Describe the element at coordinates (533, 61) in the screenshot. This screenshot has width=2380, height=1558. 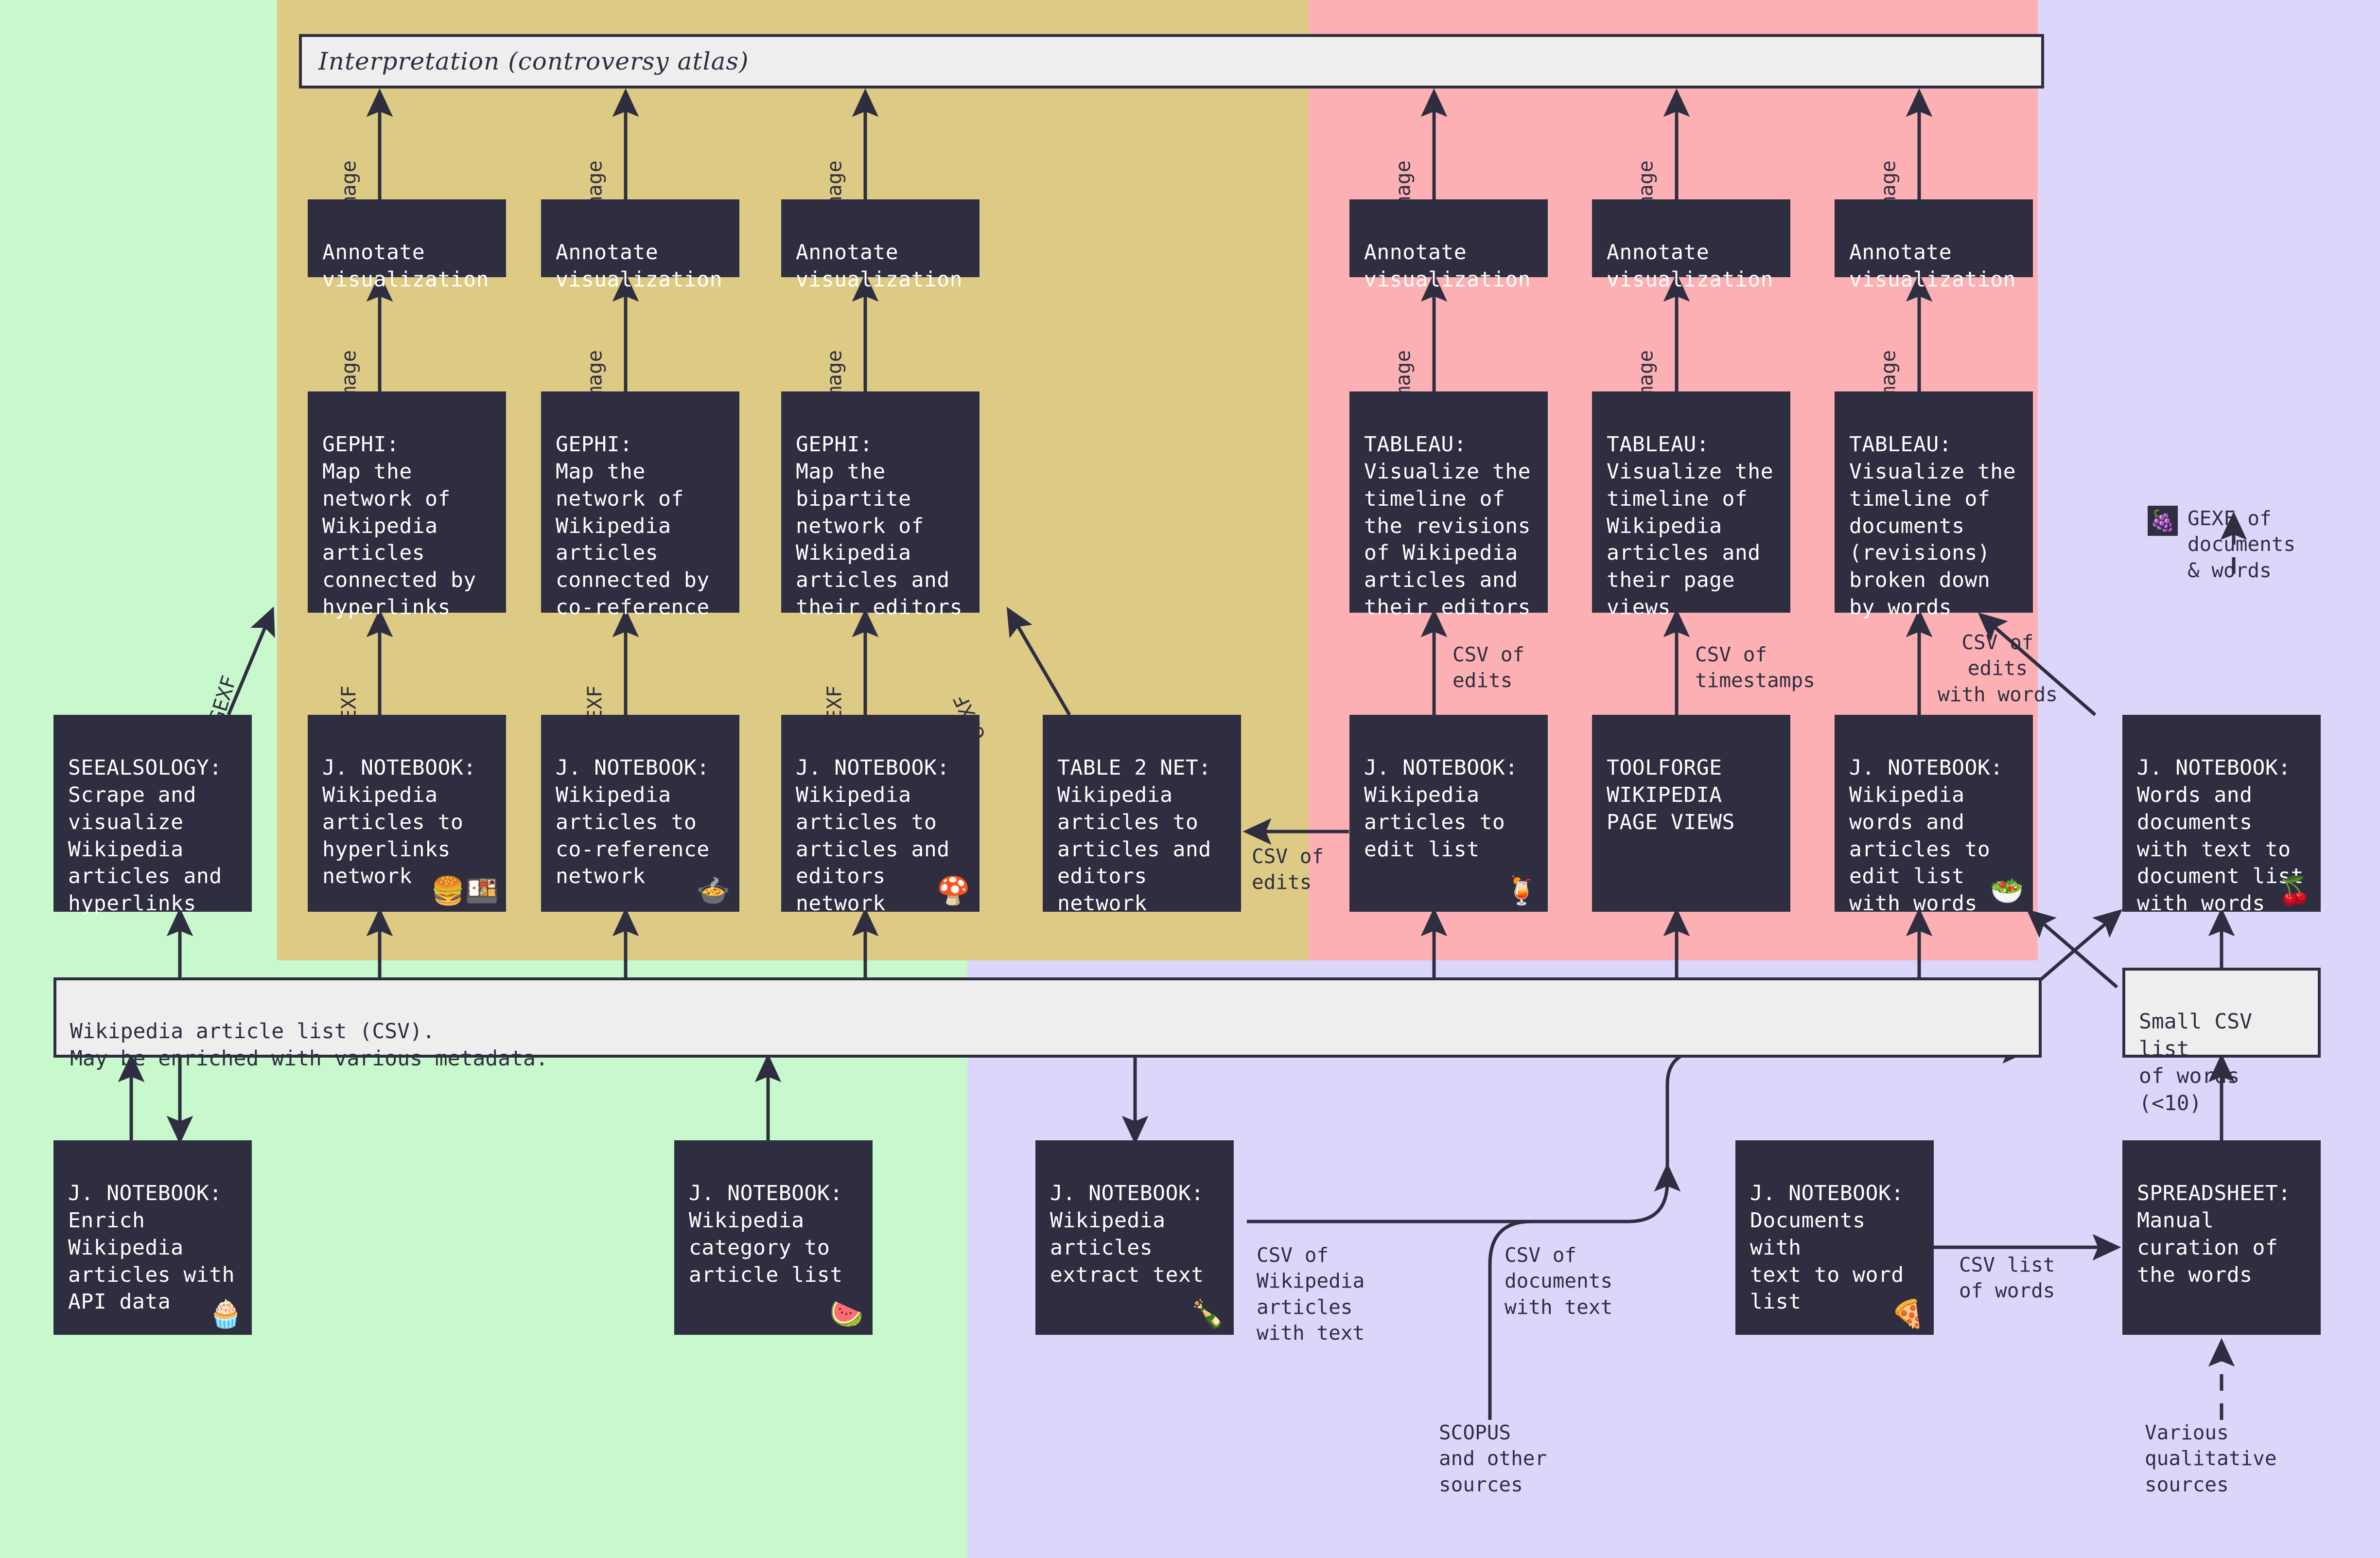
I see `interpretation-label: Interpretation (controversy atlas)` at that location.